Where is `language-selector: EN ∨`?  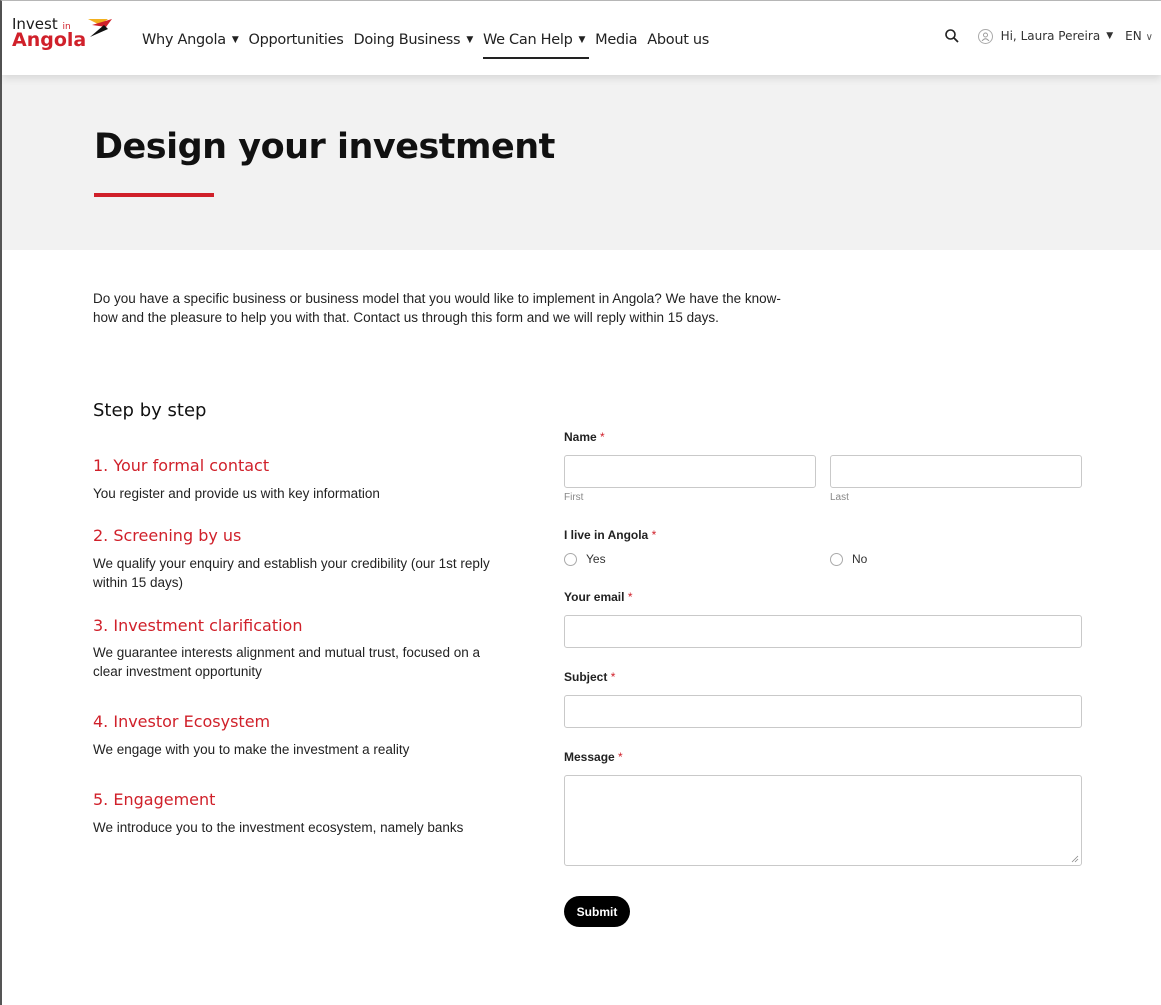 language-selector: EN ∨ is located at coordinates (1139, 36).